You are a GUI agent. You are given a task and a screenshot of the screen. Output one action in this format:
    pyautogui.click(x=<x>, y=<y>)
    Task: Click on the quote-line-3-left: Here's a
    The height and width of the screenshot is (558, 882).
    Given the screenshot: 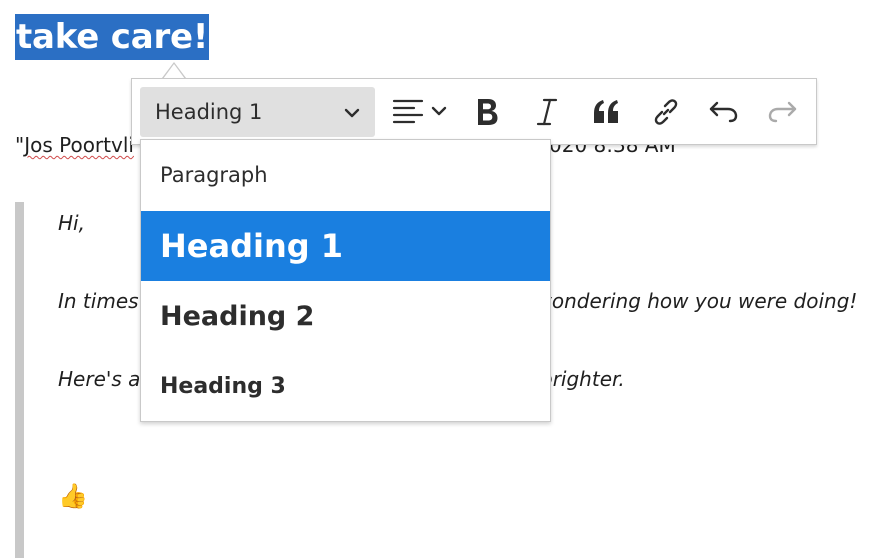 What is the action you would take?
    pyautogui.click(x=99, y=379)
    